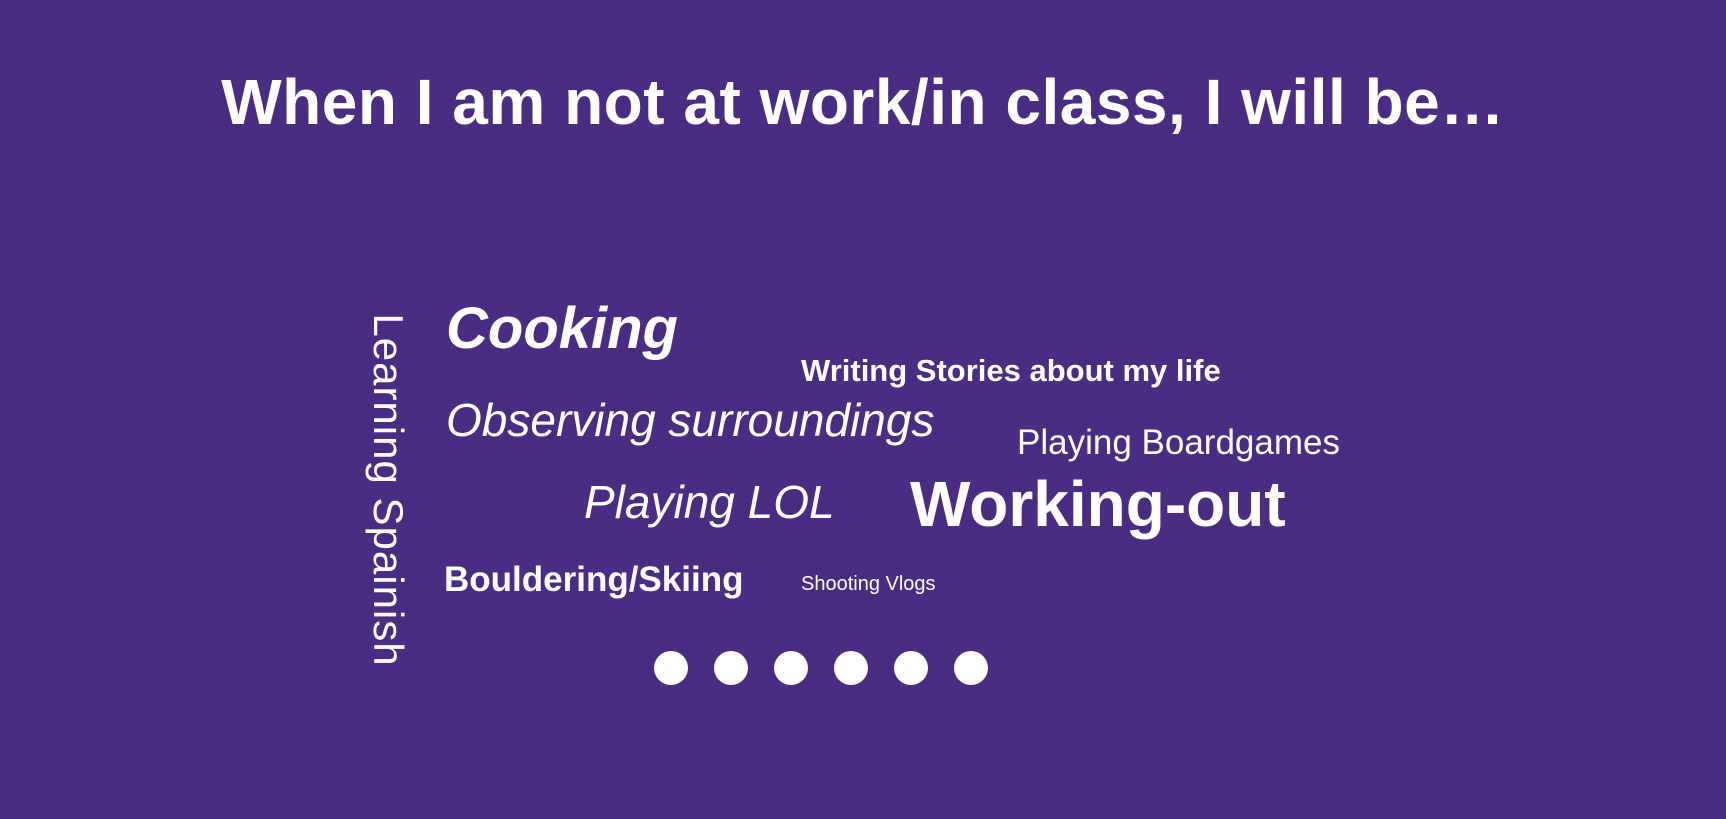  What do you see at coordinates (562, 328) in the screenshot?
I see `word-cooking: Cooking` at bounding box center [562, 328].